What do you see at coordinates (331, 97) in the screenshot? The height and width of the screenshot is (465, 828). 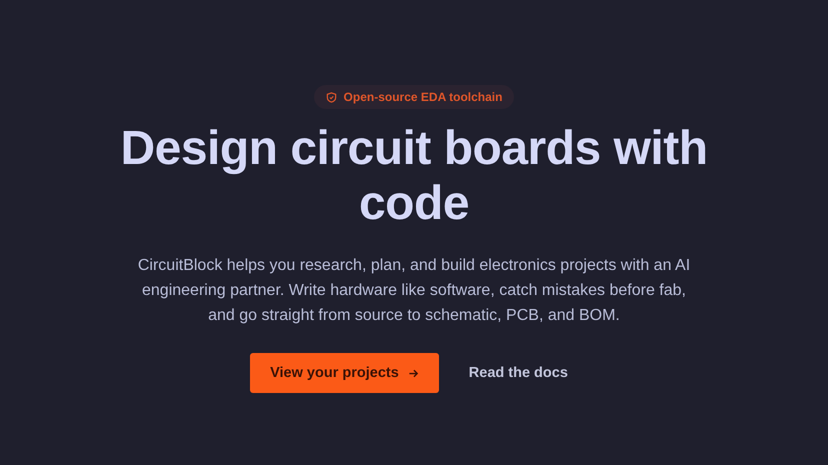 I see `shield-icon` at bounding box center [331, 97].